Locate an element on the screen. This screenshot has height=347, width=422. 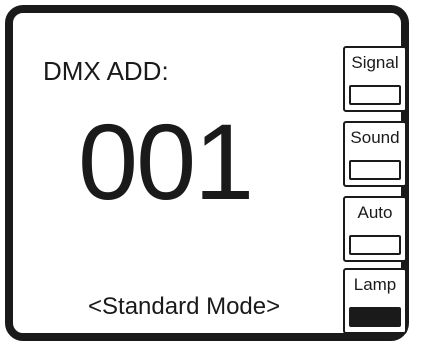
dmx-address-value: 001 is located at coordinates (166, 161).